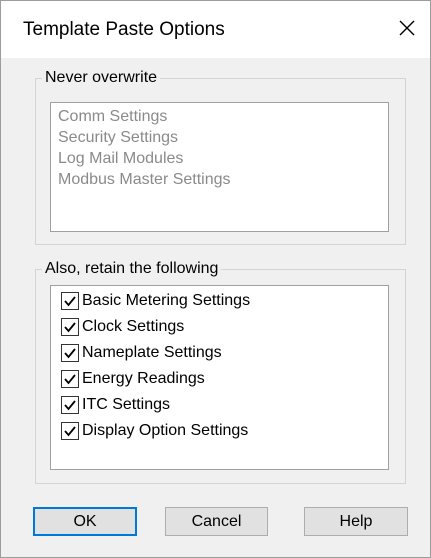  What do you see at coordinates (165, 430) in the screenshot?
I see `checkbox-label: Display Option Settings` at bounding box center [165, 430].